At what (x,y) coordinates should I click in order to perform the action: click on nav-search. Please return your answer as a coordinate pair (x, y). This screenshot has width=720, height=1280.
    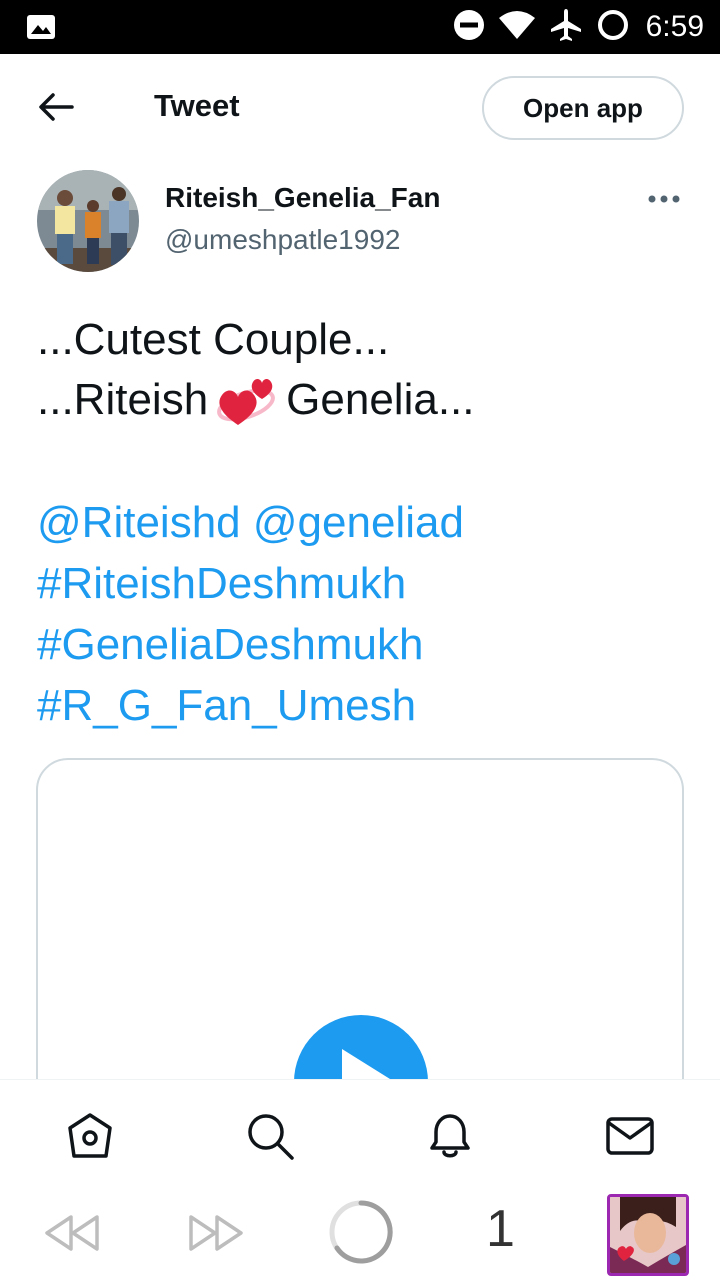
    Looking at the image, I should click on (270, 1138).